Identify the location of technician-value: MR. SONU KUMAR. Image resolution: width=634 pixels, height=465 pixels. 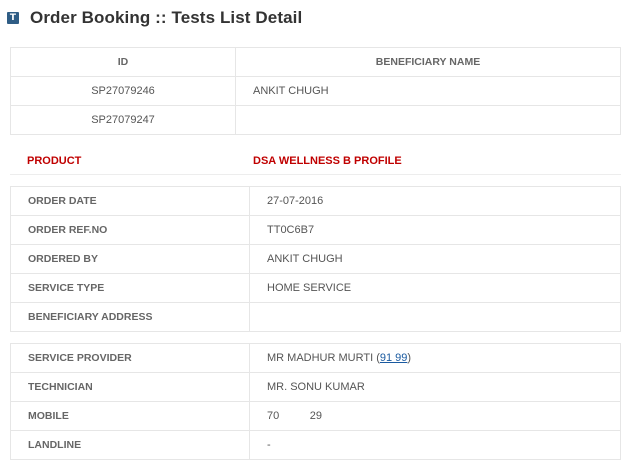
(435, 387).